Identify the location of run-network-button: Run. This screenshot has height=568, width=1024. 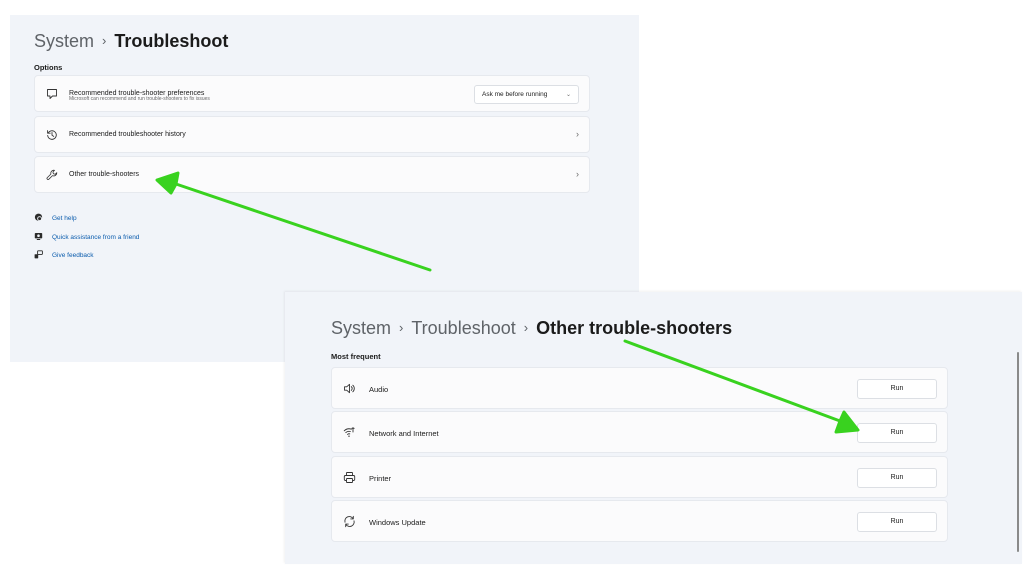
(897, 433).